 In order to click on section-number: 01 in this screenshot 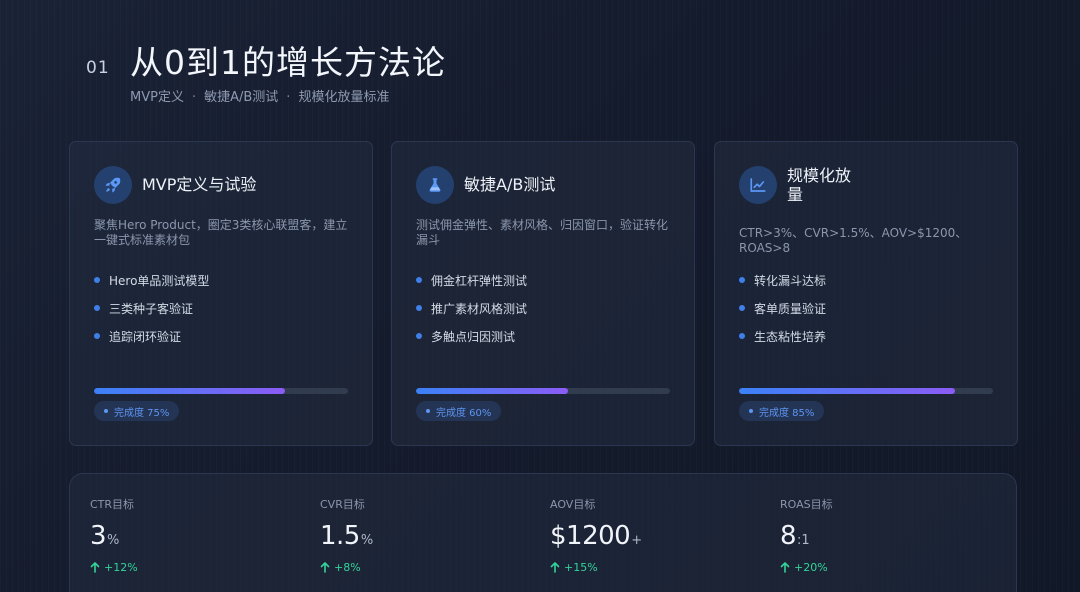, I will do `click(98, 68)`.